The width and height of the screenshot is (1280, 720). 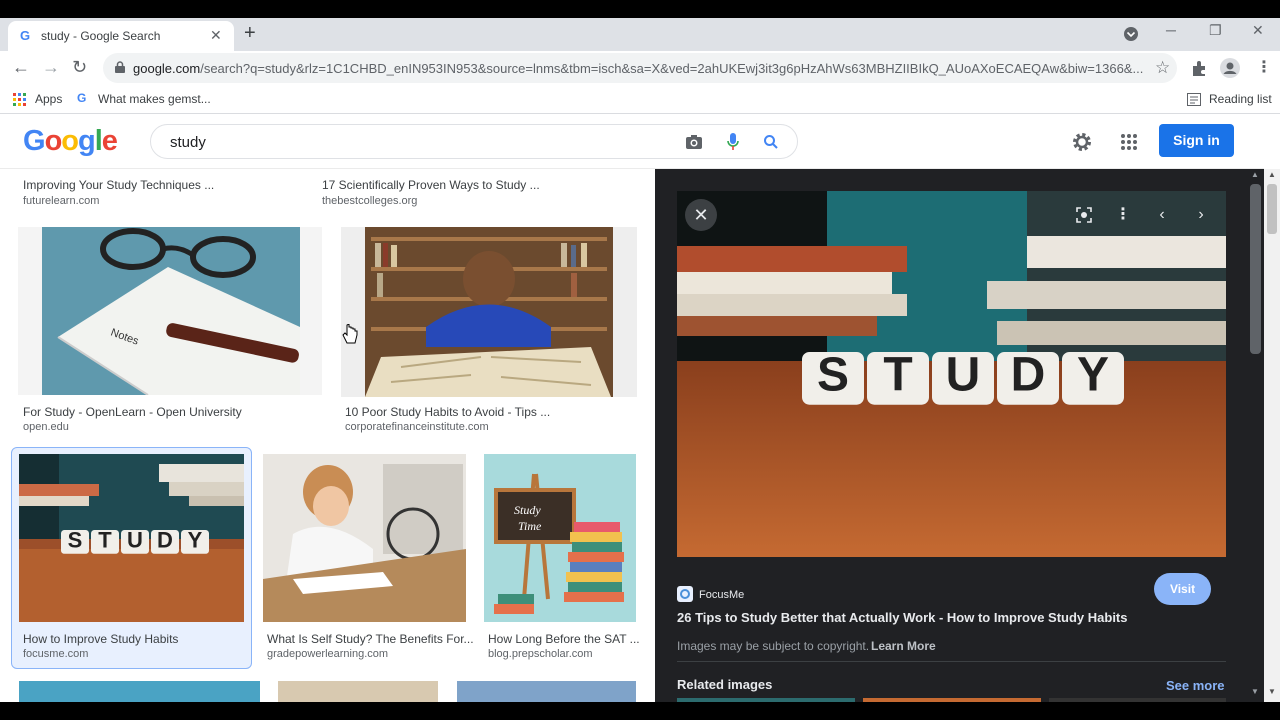 What do you see at coordinates (1272, 435) in the screenshot?
I see `page-scrollbar-track` at bounding box center [1272, 435].